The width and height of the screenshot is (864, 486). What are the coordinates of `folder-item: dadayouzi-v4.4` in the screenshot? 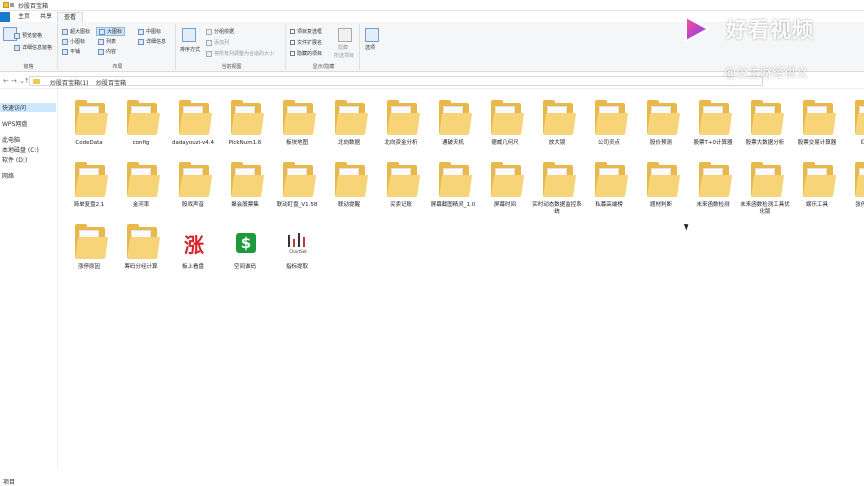 It's located at (193, 125).